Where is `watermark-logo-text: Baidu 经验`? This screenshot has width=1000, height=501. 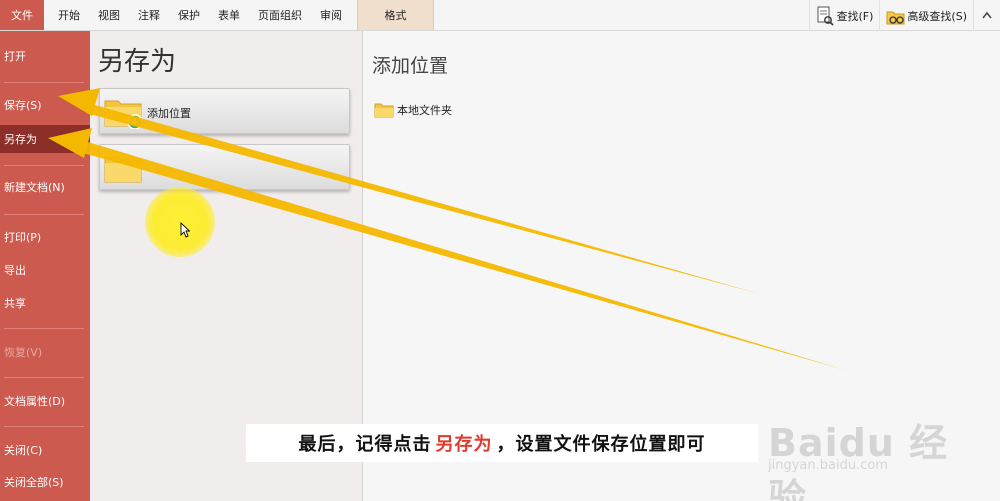
watermark-logo-text: Baidu 经验 is located at coordinates (858, 461).